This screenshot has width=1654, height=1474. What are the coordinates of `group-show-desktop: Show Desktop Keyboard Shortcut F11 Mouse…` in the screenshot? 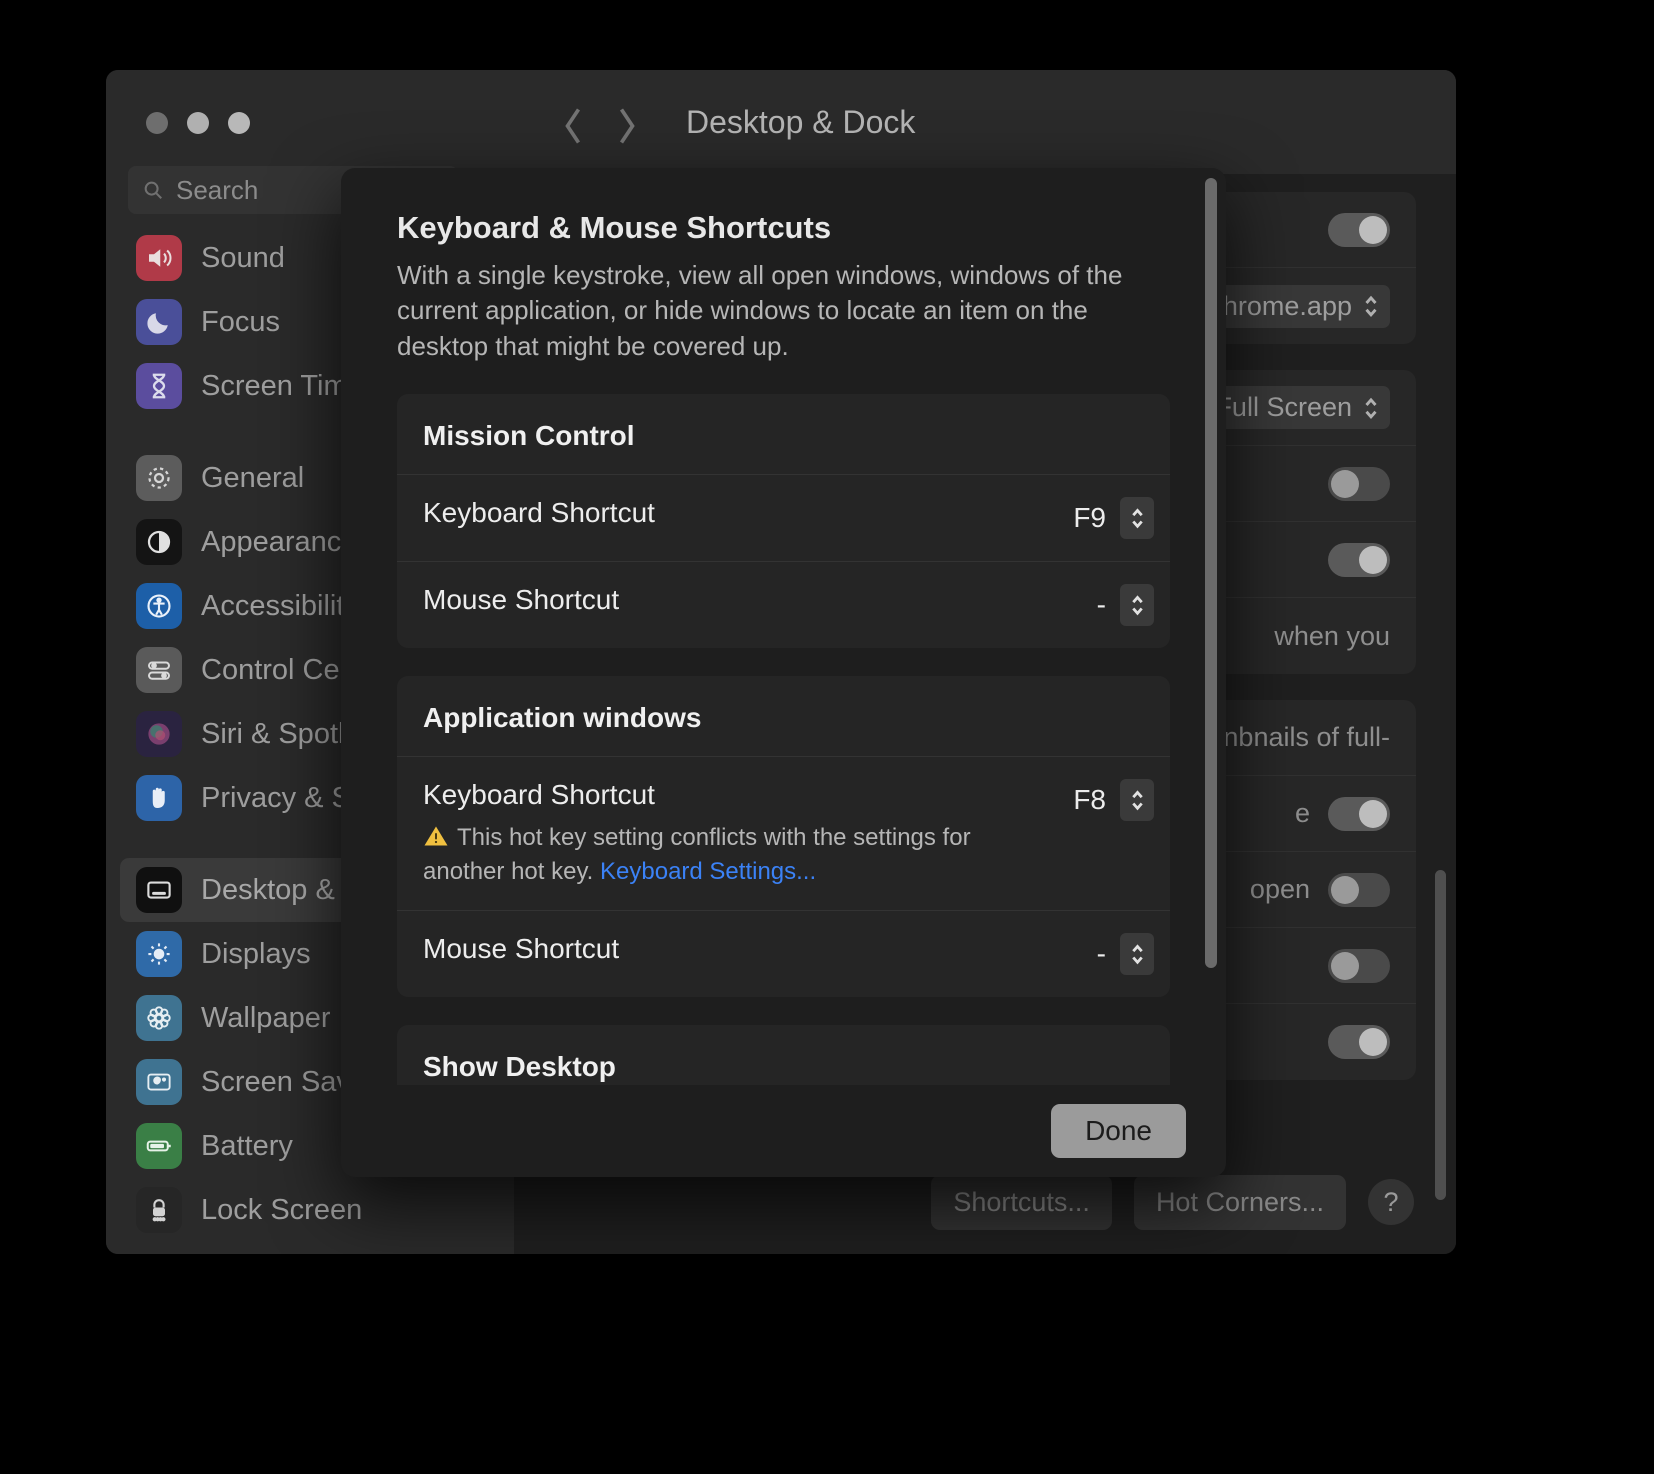 It's located at (783, 1055).